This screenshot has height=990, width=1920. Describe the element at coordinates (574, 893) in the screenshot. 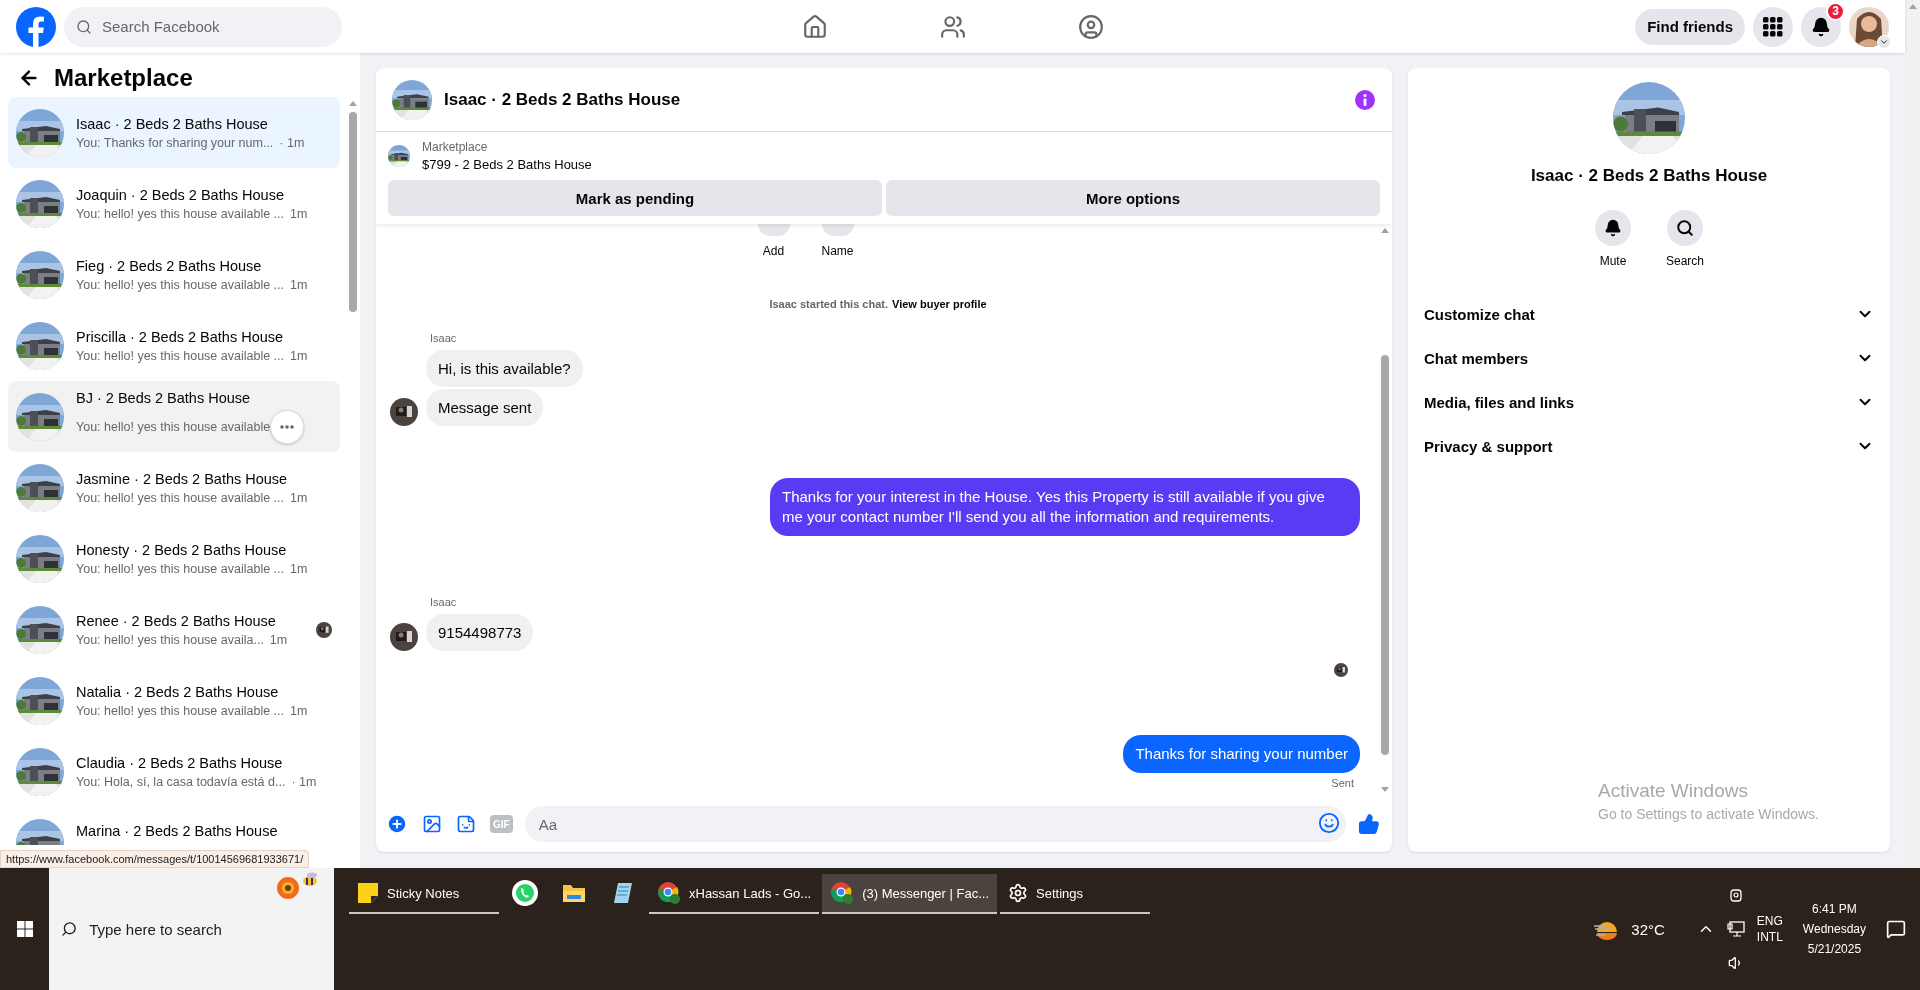

I see `folder-icon` at that location.